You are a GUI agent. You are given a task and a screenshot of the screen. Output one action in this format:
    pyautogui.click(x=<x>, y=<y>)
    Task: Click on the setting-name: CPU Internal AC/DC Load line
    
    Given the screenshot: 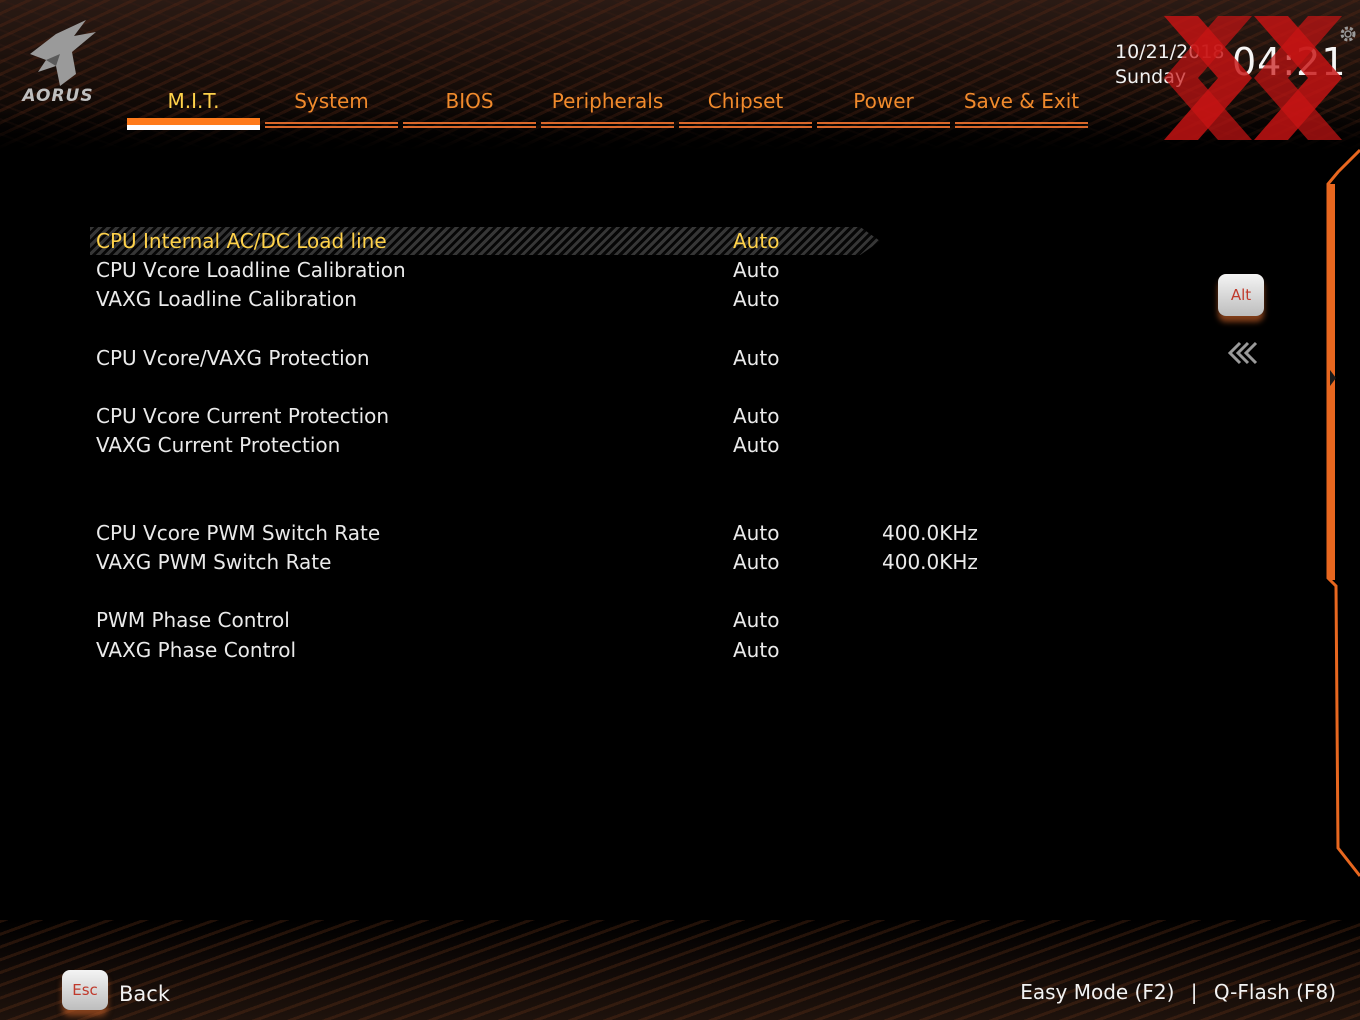 What is the action you would take?
    pyautogui.click(x=241, y=241)
    